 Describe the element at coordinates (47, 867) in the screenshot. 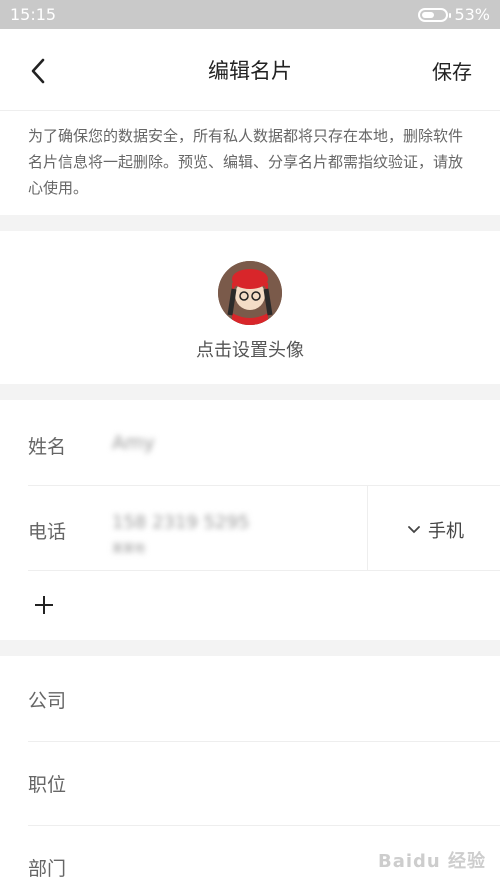

I see `department-field: 部门` at that location.